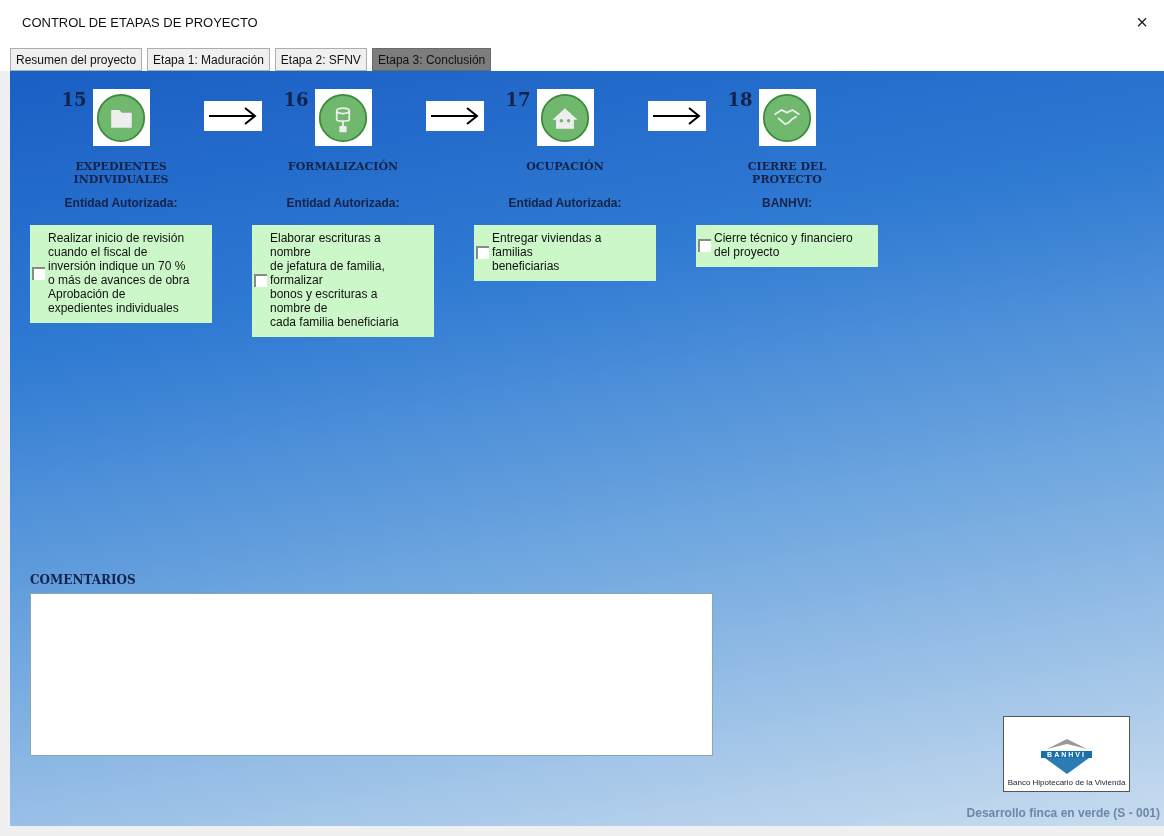 The image size is (1164, 836). Describe the element at coordinates (296, 99) in the screenshot. I see `step-number: 16` at that location.